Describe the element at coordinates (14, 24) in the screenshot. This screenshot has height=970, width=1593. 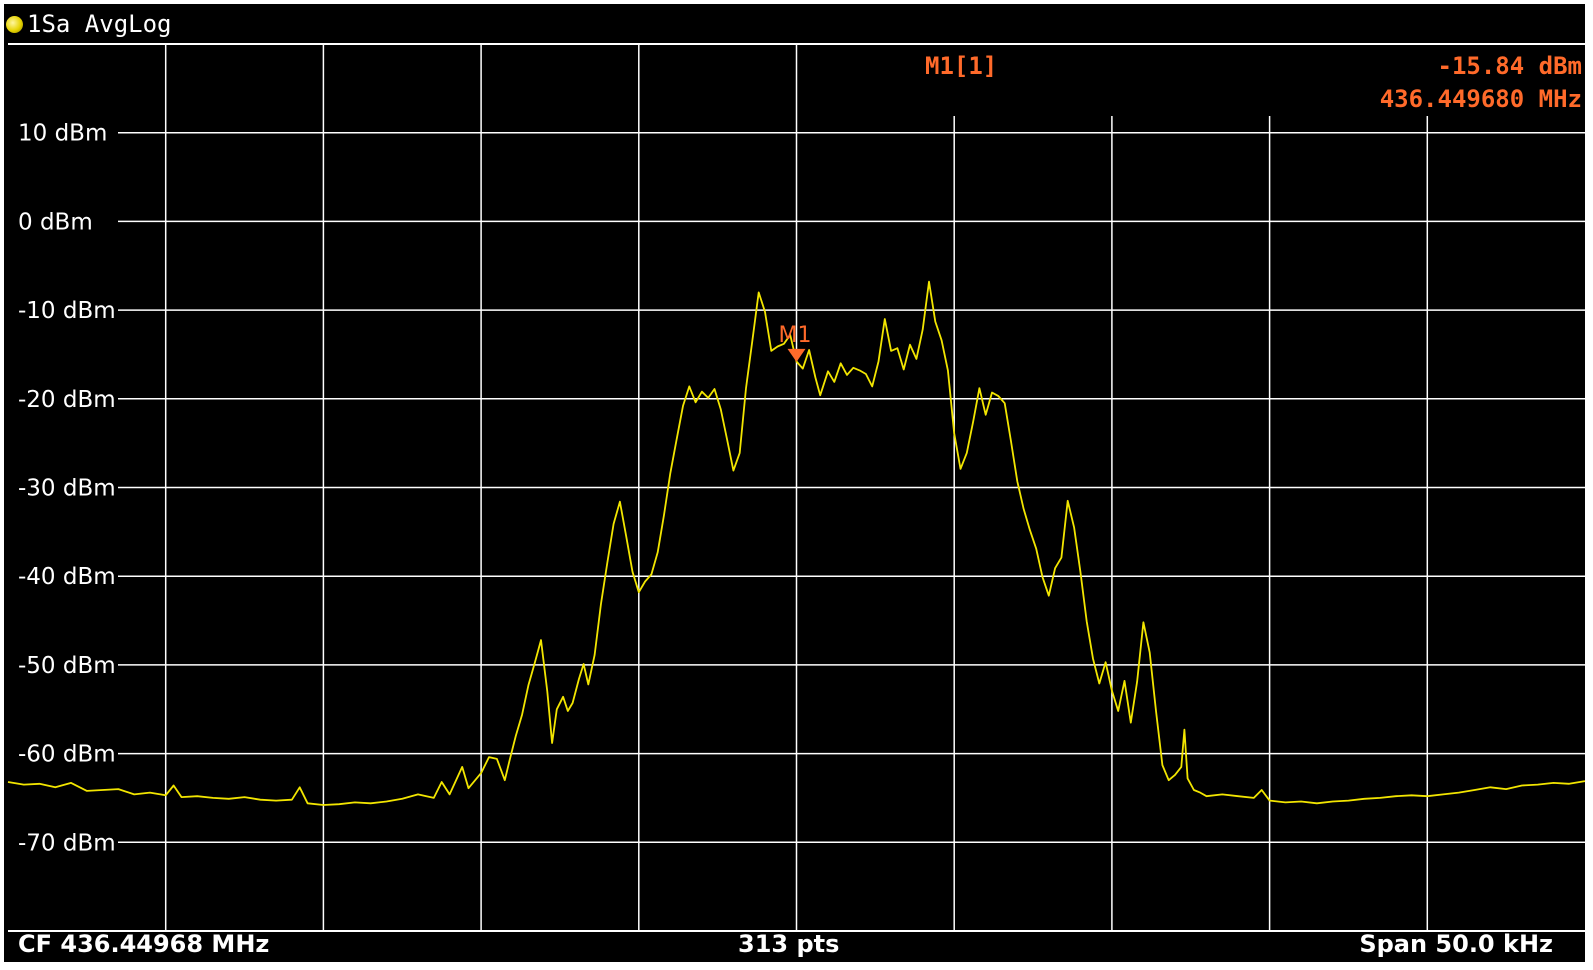
I see `trace-indicator-icon` at that location.